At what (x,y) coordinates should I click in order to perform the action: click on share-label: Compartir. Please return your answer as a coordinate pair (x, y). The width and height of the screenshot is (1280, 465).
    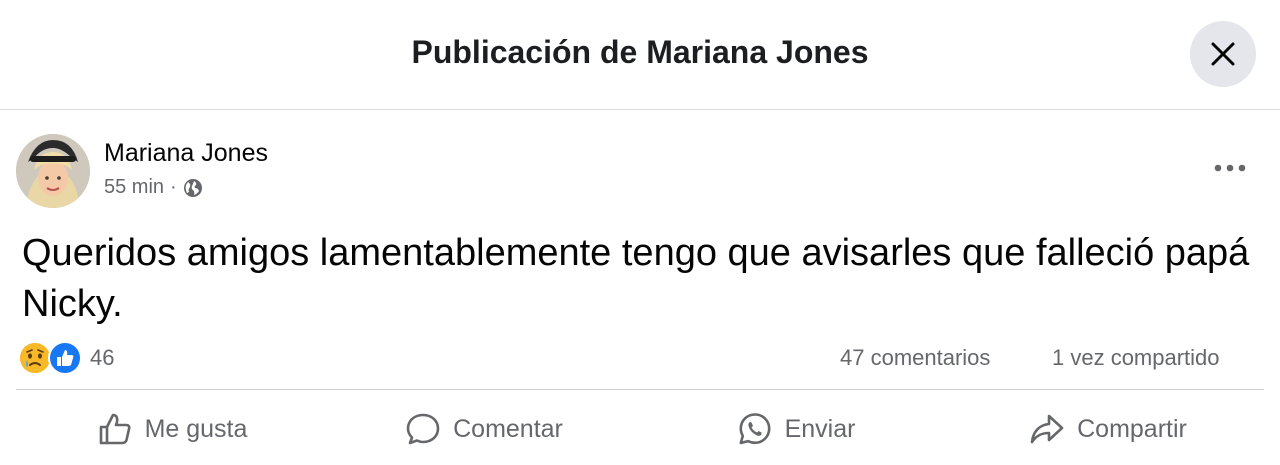
    Looking at the image, I should click on (1132, 428).